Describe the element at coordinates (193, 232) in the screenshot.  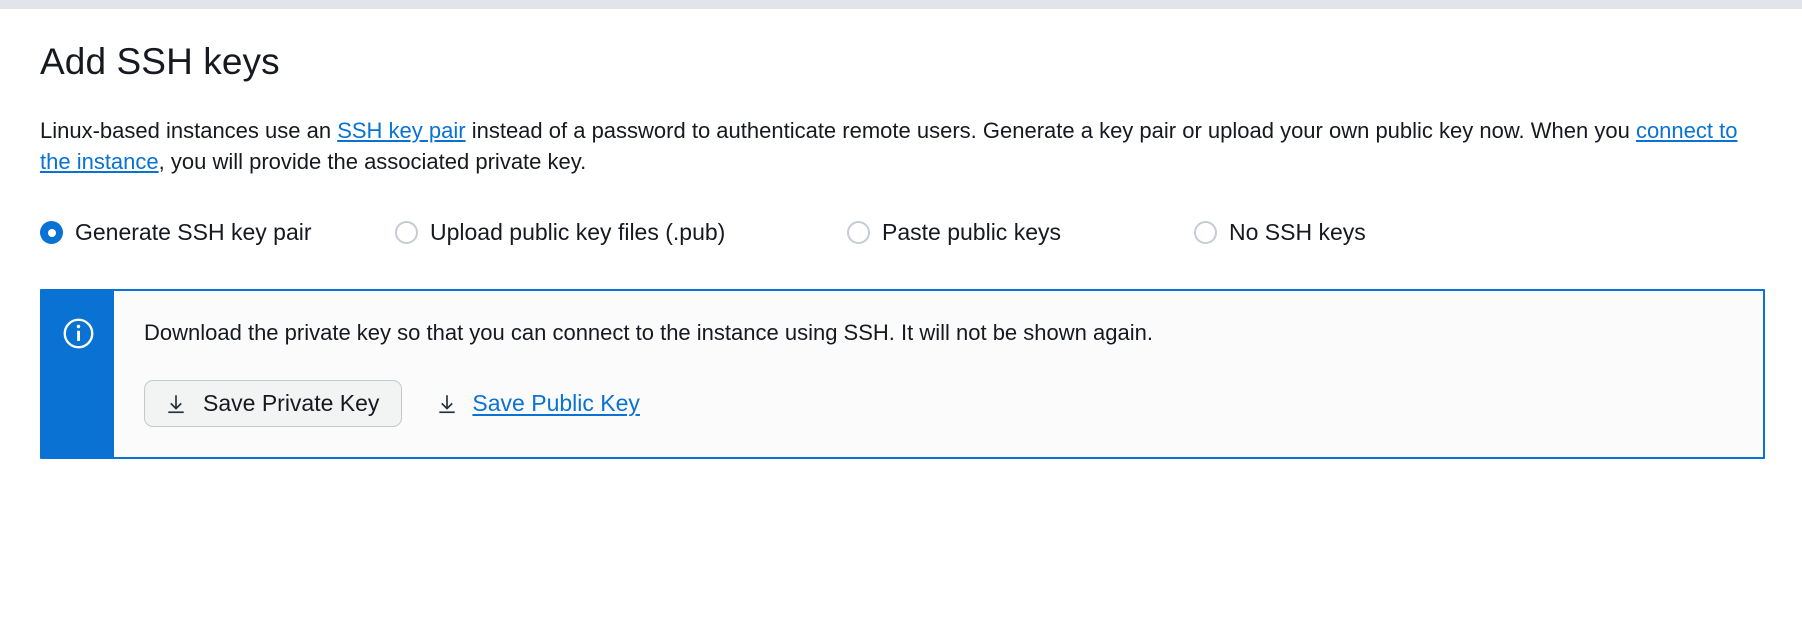
I see `radio-label-generate-ssh-key-pair: Generate SSH key pair` at that location.